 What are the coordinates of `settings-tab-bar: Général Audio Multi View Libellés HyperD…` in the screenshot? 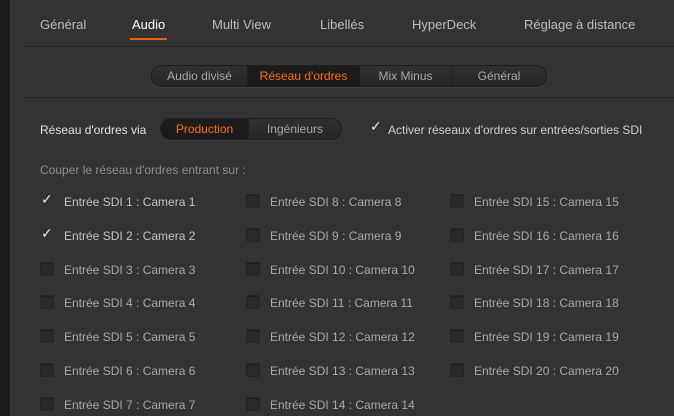 It's located at (342, 23).